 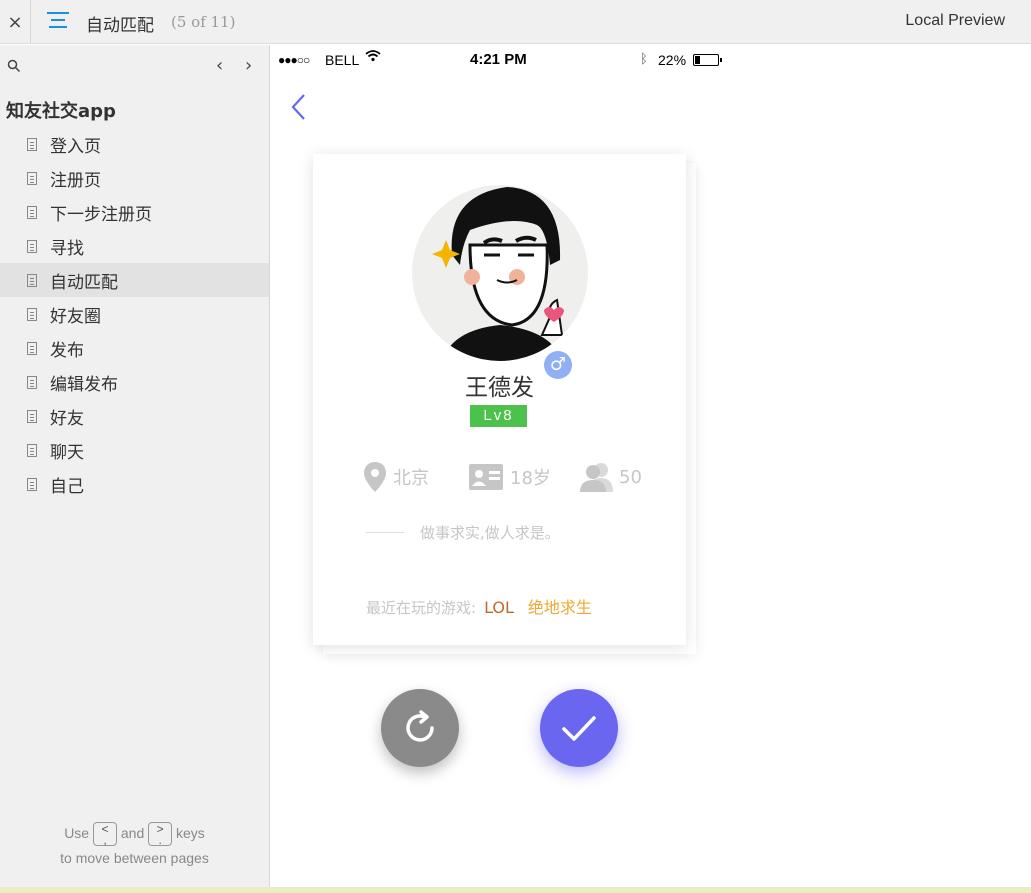 What do you see at coordinates (67, 350) in the screenshot?
I see `sidebar-item-label: 发布` at bounding box center [67, 350].